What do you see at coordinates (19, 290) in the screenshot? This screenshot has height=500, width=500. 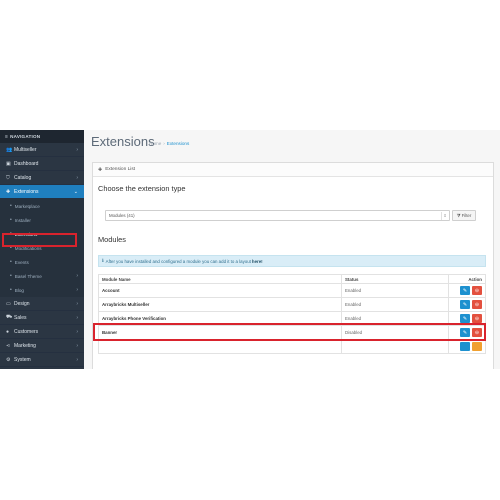 I see `sidebar-subitem-label: Blog` at bounding box center [19, 290].